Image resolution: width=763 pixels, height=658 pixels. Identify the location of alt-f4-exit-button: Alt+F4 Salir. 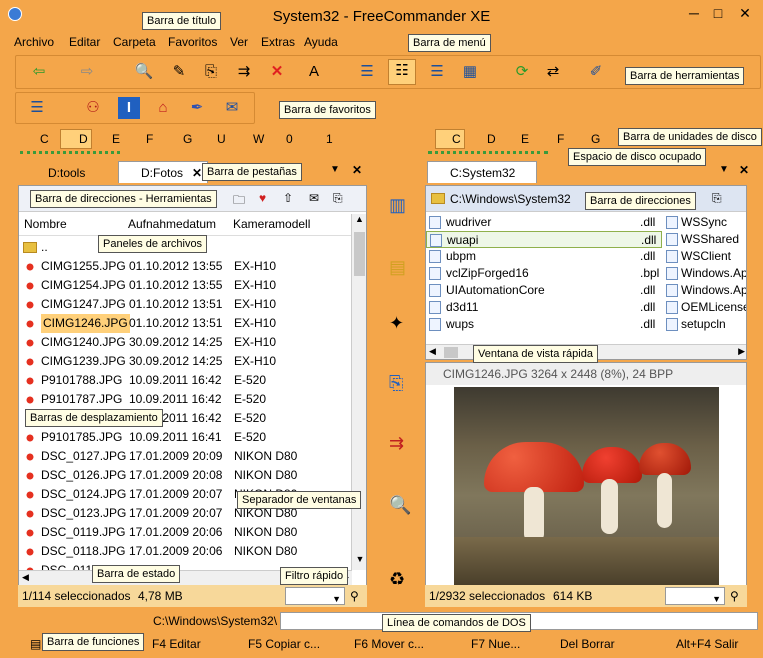
(707, 644).